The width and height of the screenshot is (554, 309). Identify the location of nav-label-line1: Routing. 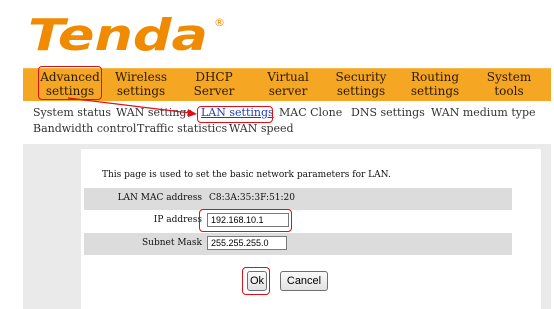
(435, 77).